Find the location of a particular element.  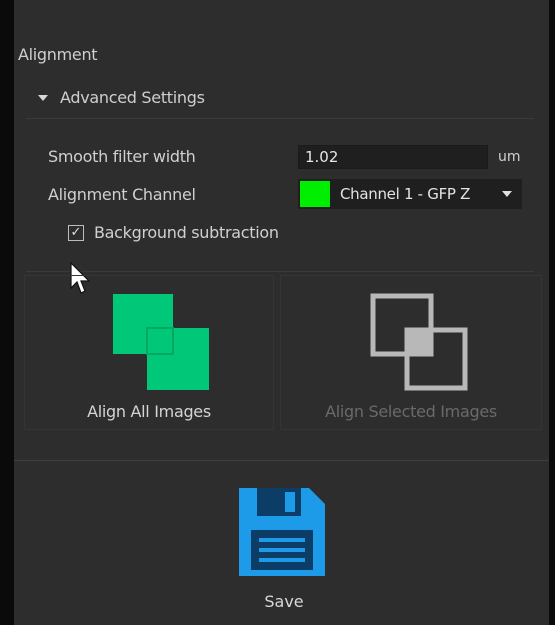

save-button: Save is located at coordinates (284, 550).